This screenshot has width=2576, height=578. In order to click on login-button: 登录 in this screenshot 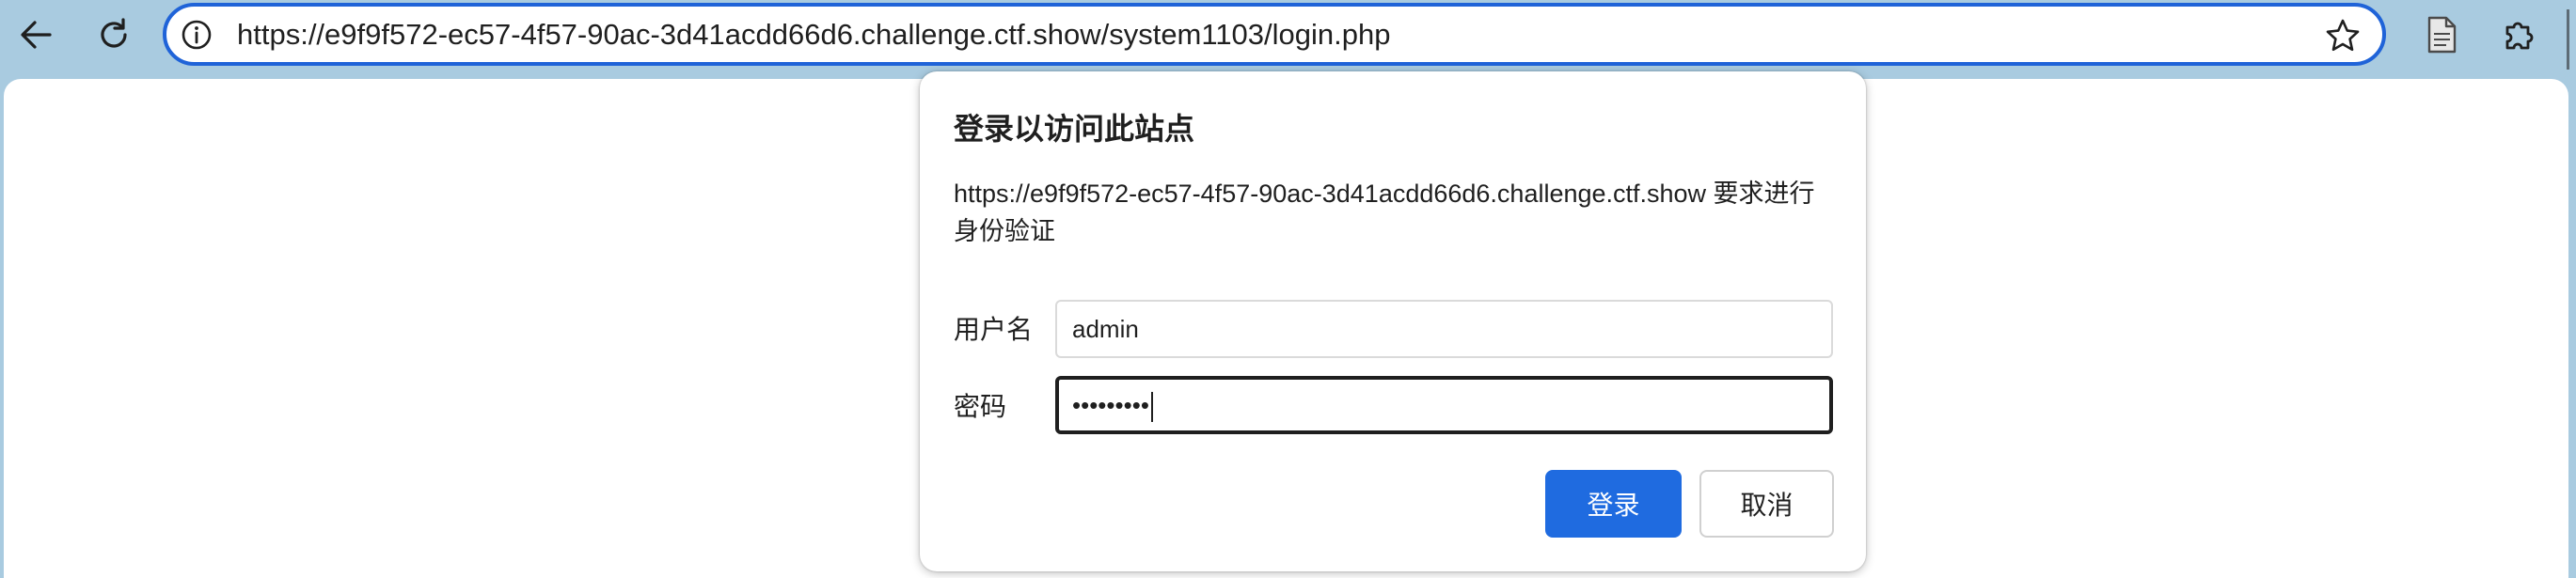, I will do `click(1613, 504)`.